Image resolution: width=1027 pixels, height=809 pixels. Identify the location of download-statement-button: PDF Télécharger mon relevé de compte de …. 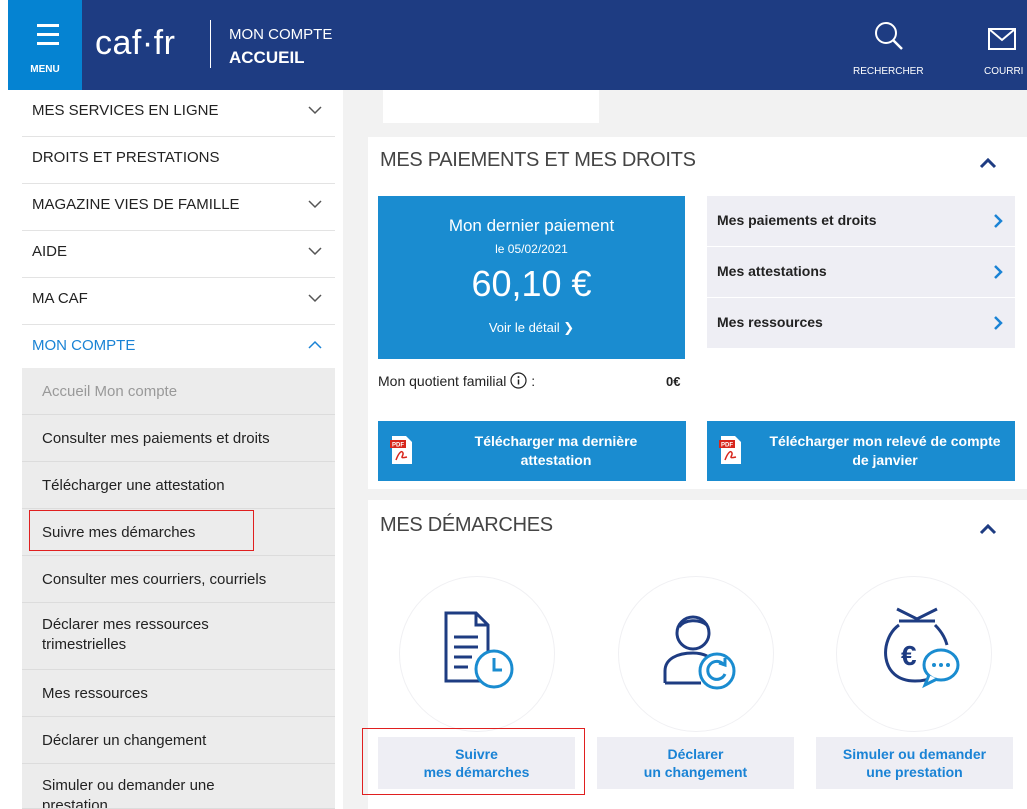
(861, 451).